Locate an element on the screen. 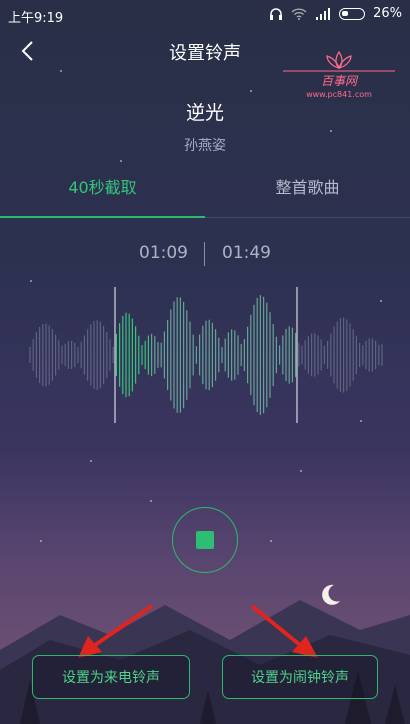 The height and width of the screenshot is (724, 410). battery-icon is located at coordinates (352, 13).